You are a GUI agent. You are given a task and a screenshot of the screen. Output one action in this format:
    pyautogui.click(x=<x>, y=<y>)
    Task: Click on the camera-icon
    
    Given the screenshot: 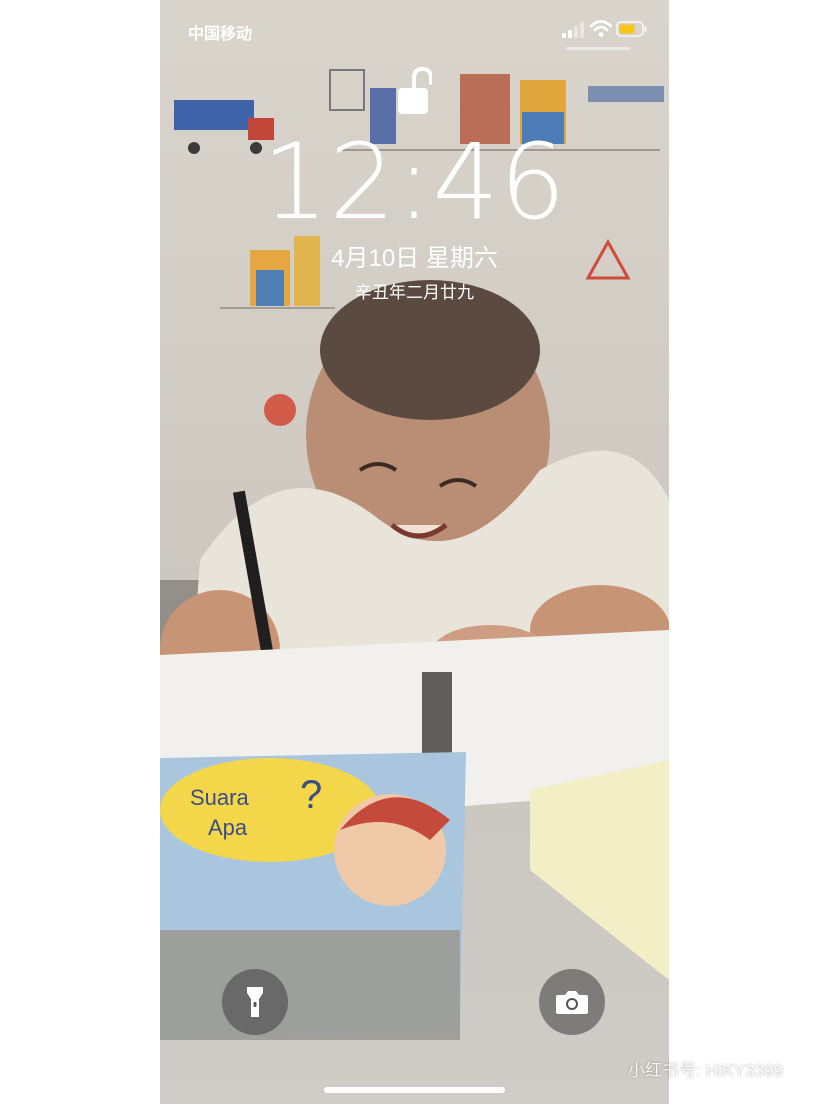 What is the action you would take?
    pyautogui.click(x=572, y=1002)
    